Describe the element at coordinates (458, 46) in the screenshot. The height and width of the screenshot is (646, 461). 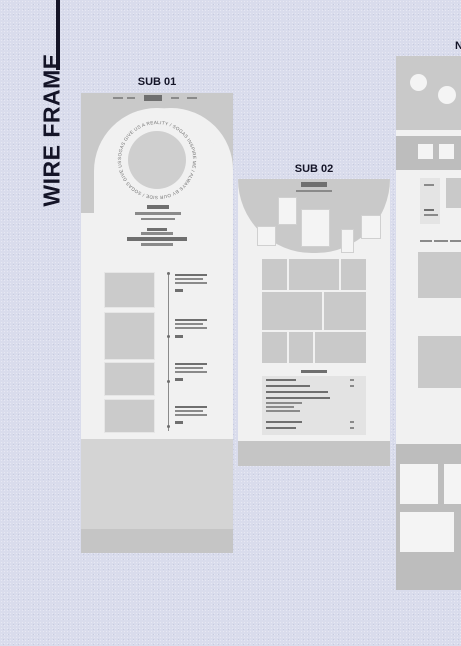
I see `frame-label-next: N` at that location.